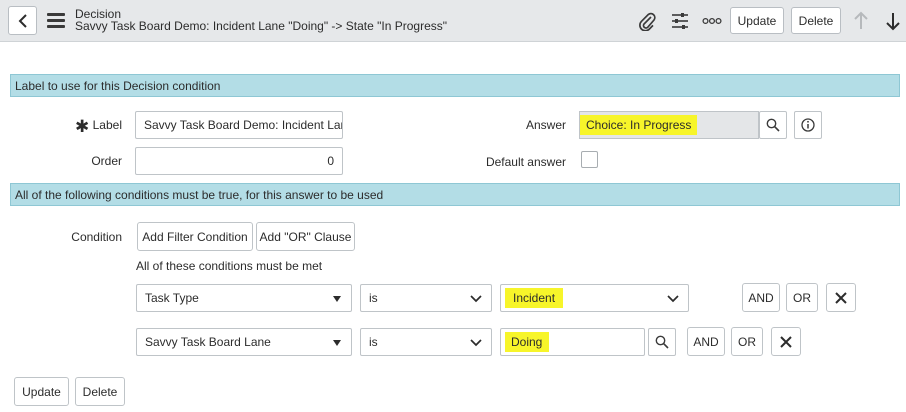 Image resolution: width=906 pixels, height=412 pixels. I want to click on paperclip-icon, so click(647, 21).